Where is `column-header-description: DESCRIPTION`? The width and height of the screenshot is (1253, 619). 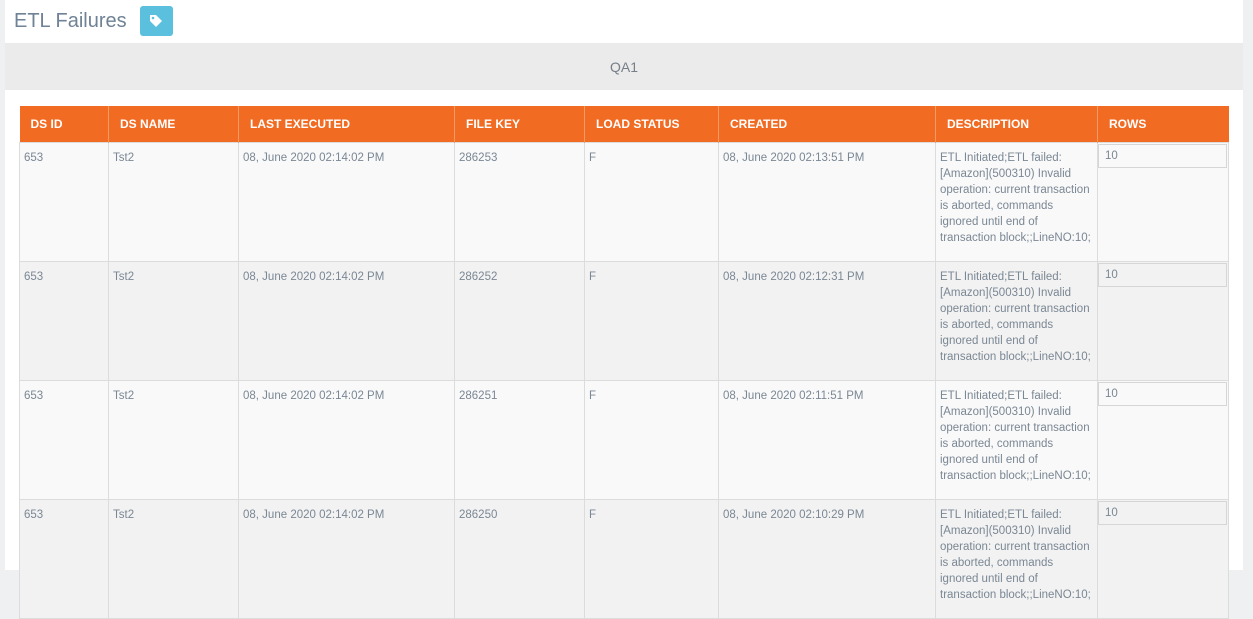
column-header-description: DESCRIPTION is located at coordinates (1016, 124).